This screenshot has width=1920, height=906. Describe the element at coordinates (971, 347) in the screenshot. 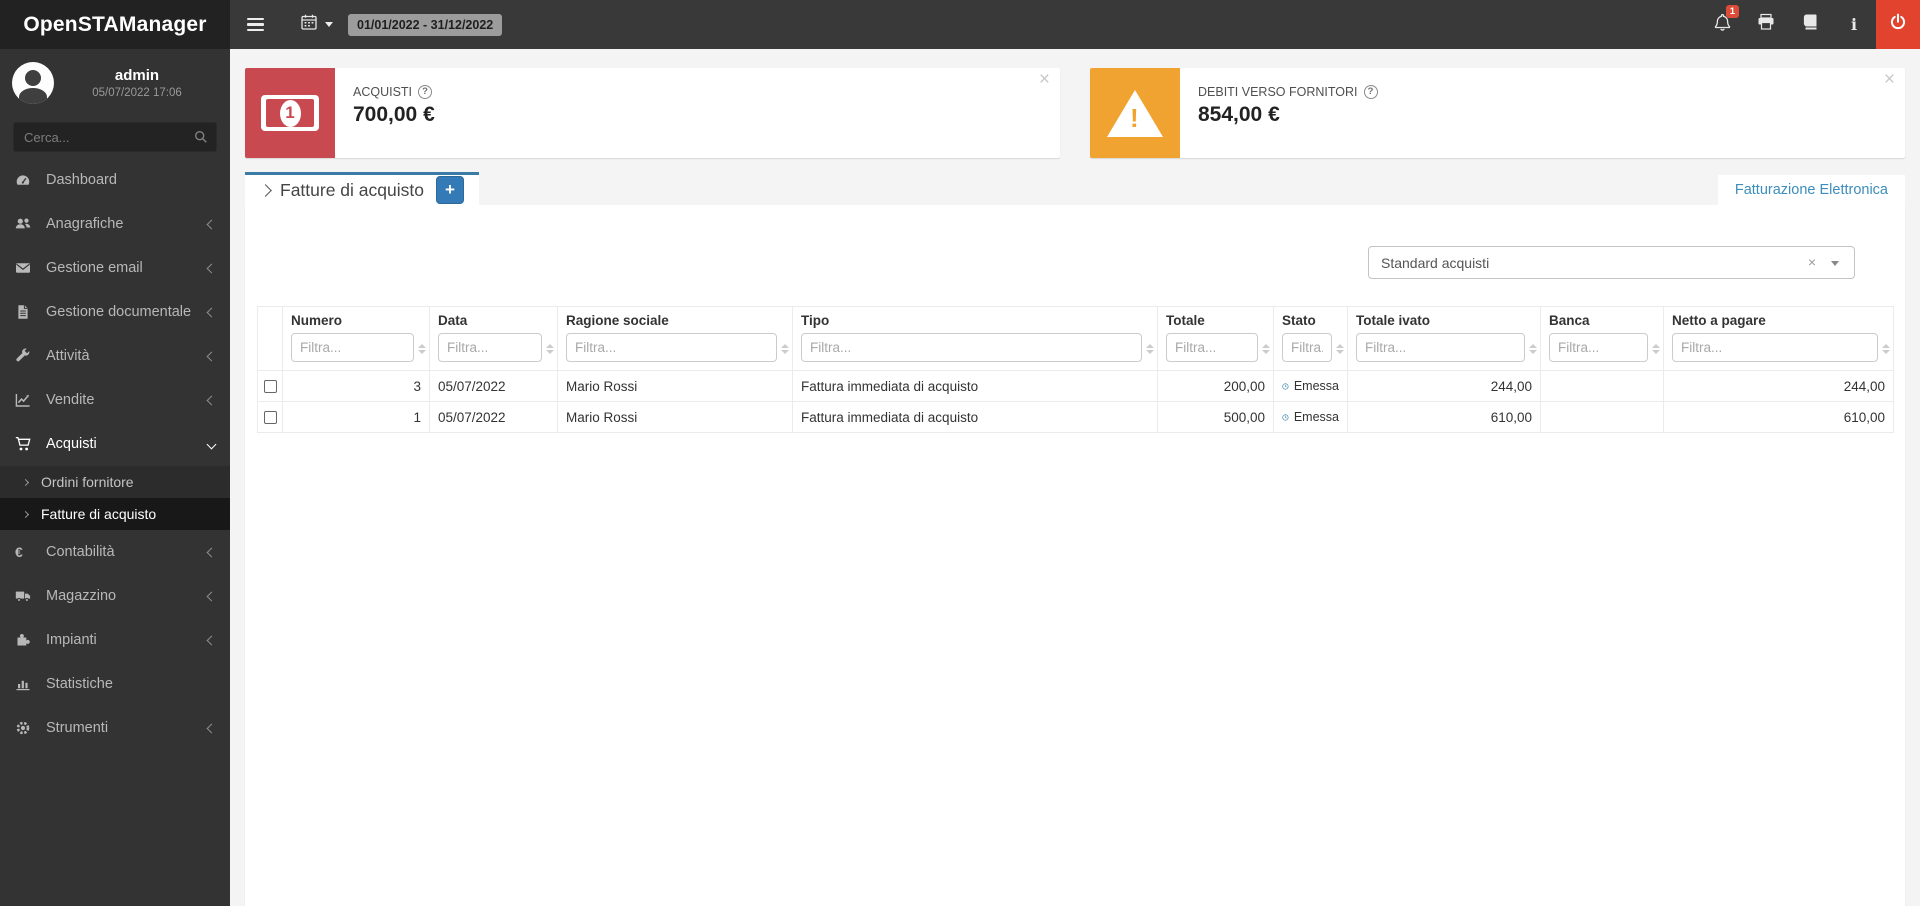

I see `filter-input-tipo` at that location.